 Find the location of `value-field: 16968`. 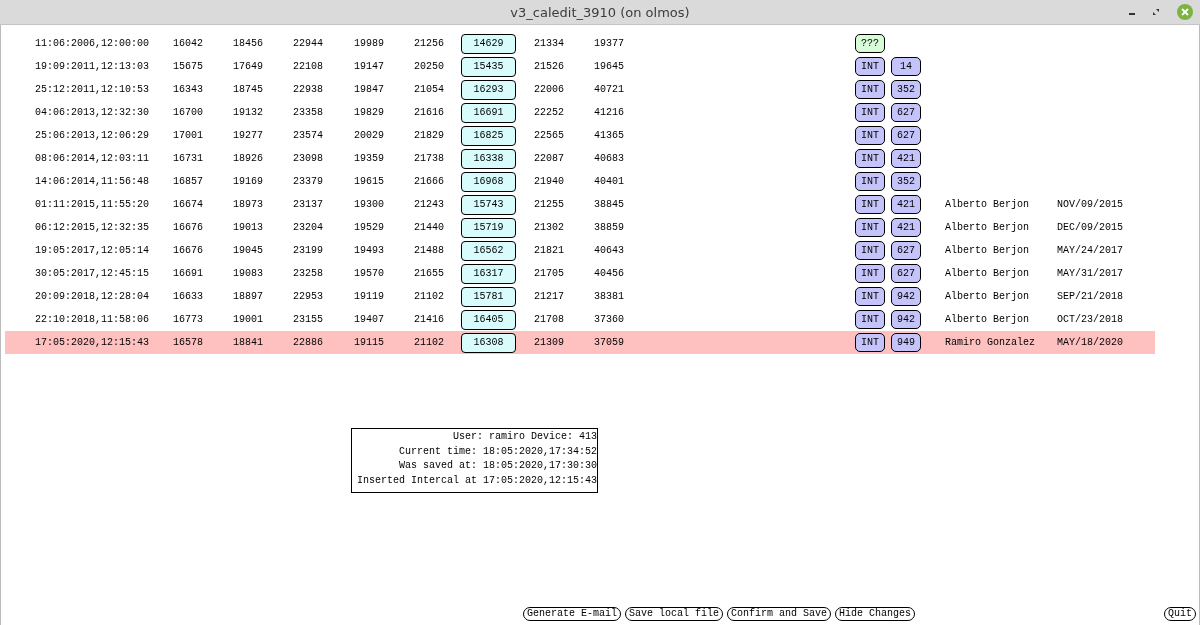

value-field: 16968 is located at coordinates (488, 181).